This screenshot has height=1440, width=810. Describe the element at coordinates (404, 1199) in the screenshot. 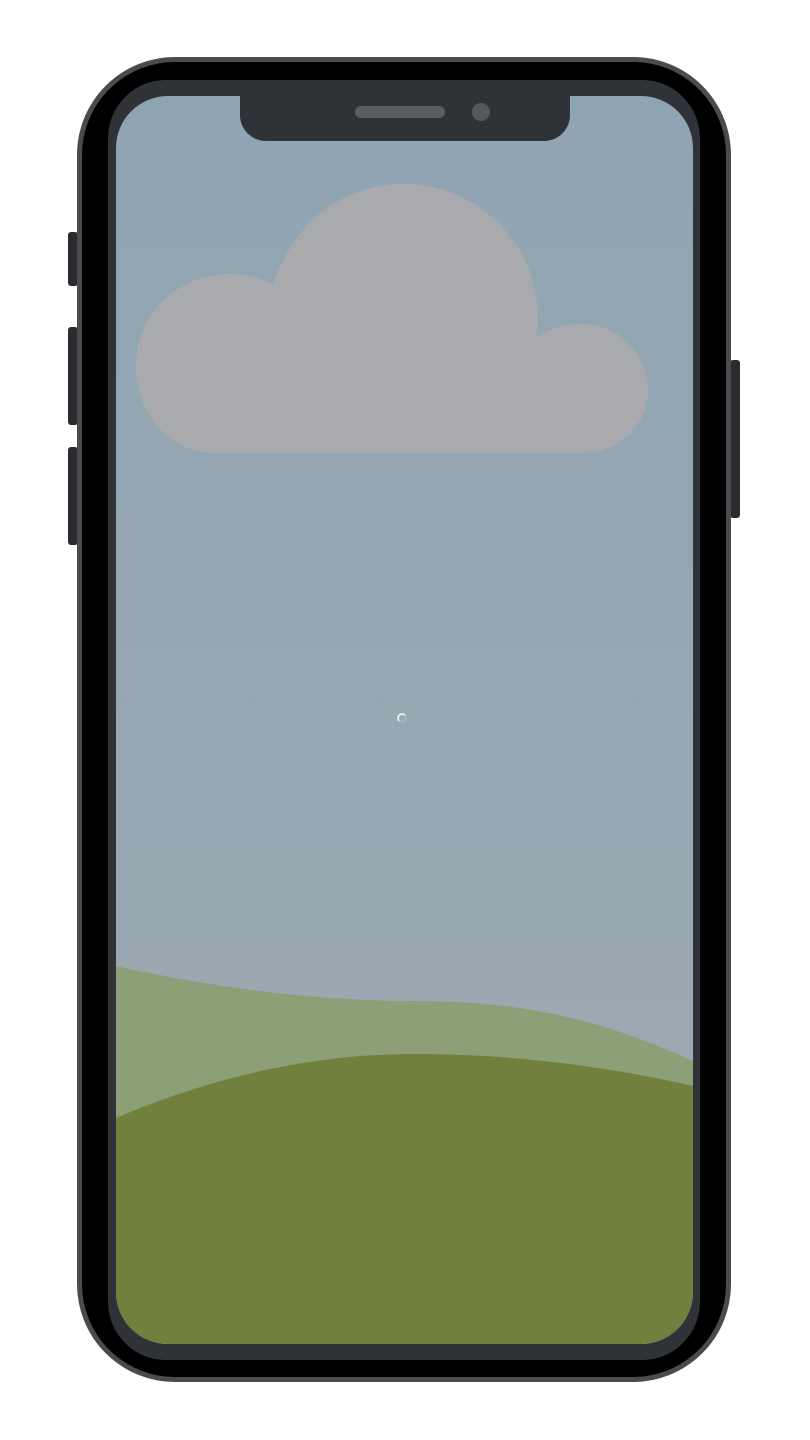

I see `front-hill` at that location.